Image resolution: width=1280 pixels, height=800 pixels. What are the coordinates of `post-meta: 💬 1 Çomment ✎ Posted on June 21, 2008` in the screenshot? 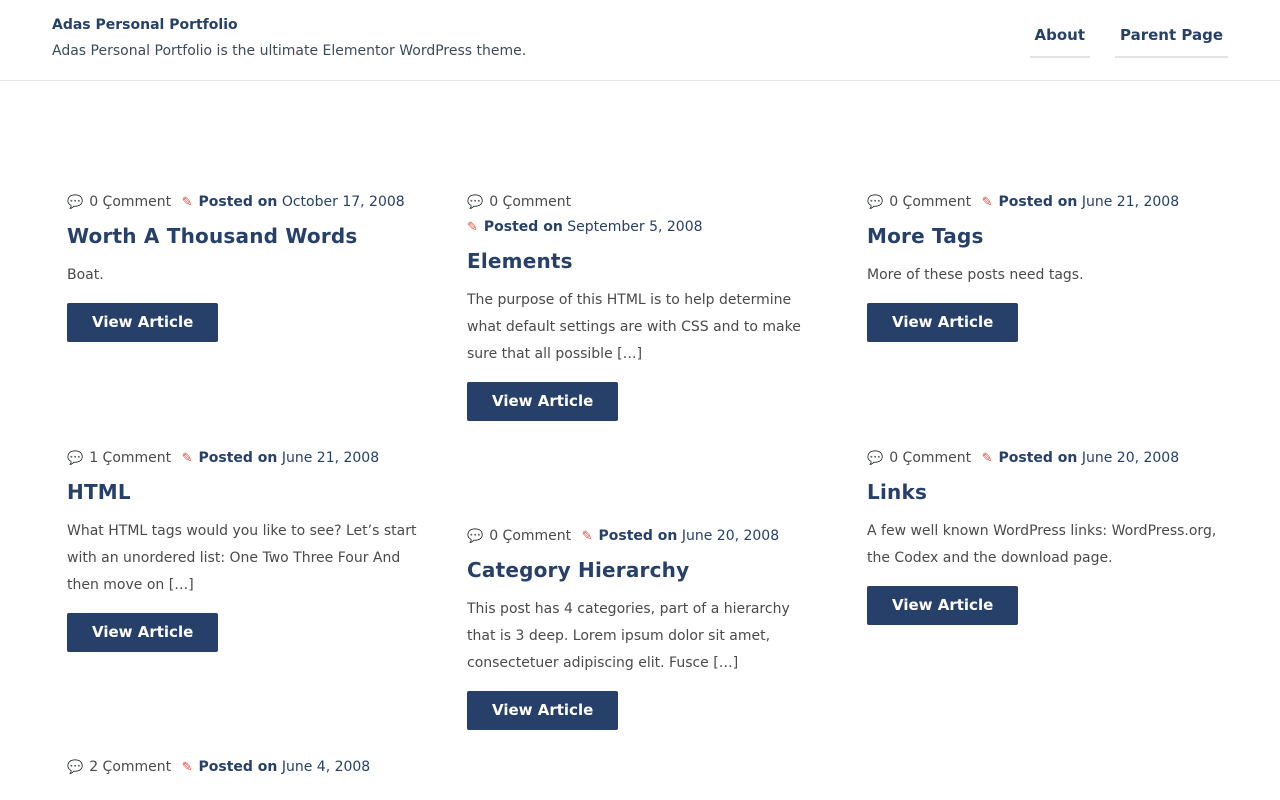 It's located at (242, 458).